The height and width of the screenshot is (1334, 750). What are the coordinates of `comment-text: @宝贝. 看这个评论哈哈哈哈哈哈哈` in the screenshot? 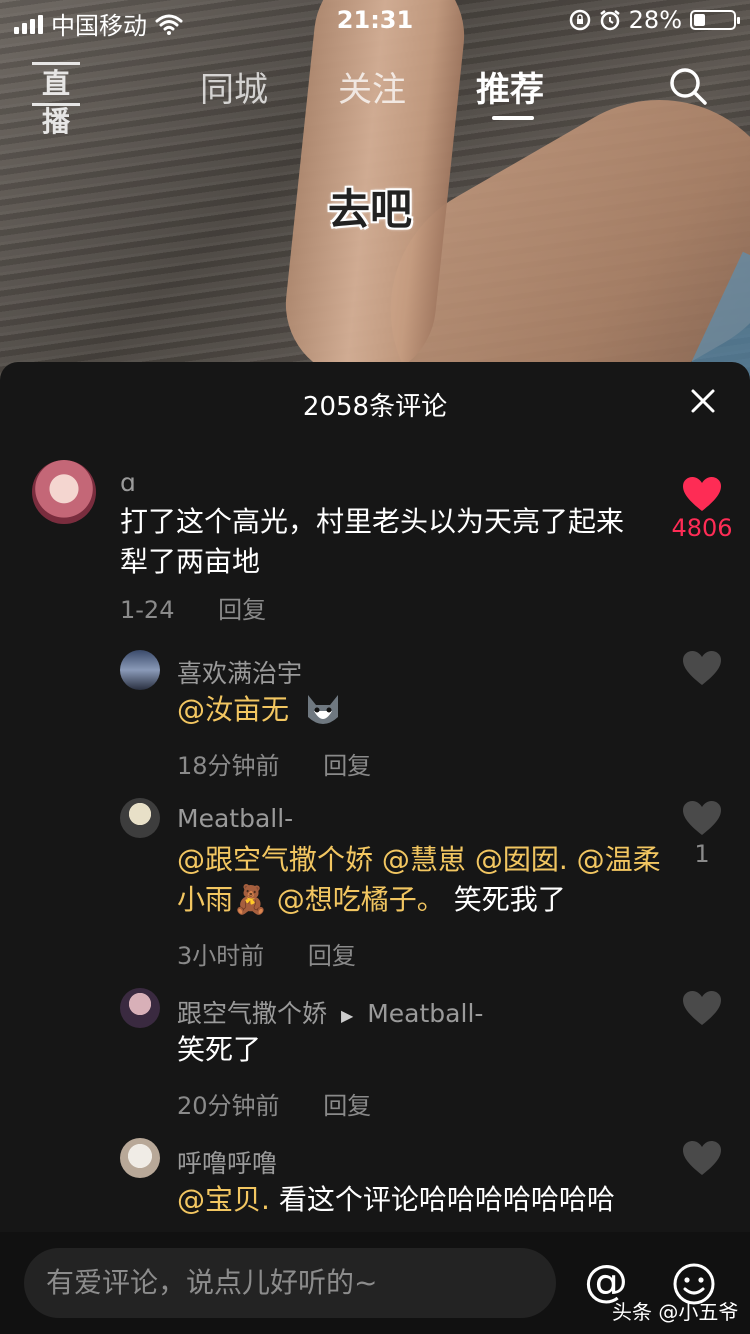 It's located at (417, 1200).